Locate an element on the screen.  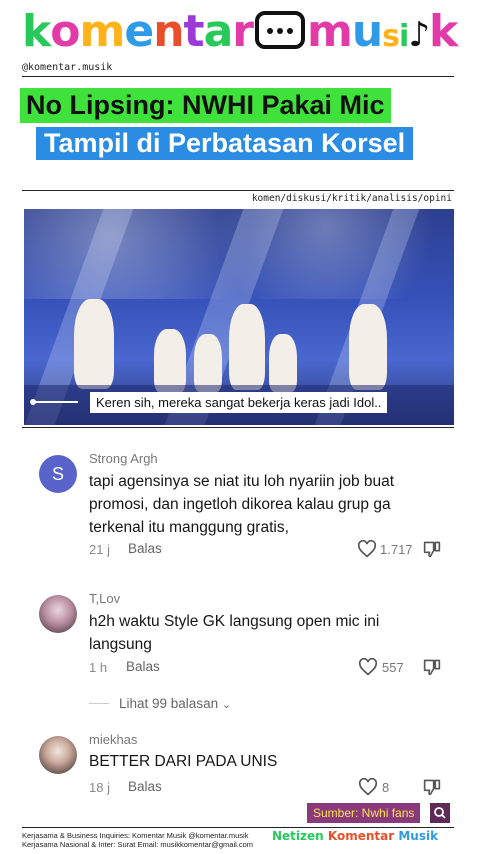
comment-text: BETTER DARI PADA UNIS is located at coordinates (183, 761).